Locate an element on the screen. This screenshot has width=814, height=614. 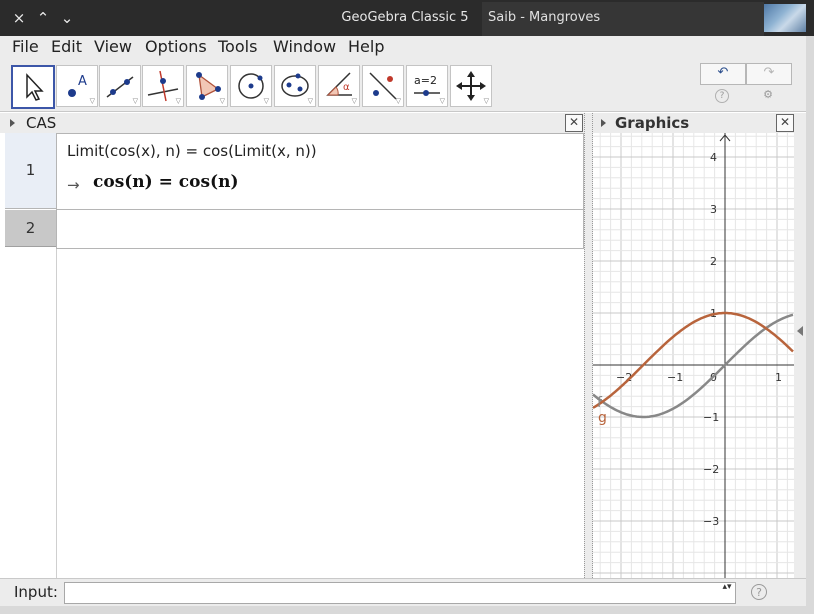
undo-button: ↶ is located at coordinates (723, 74).